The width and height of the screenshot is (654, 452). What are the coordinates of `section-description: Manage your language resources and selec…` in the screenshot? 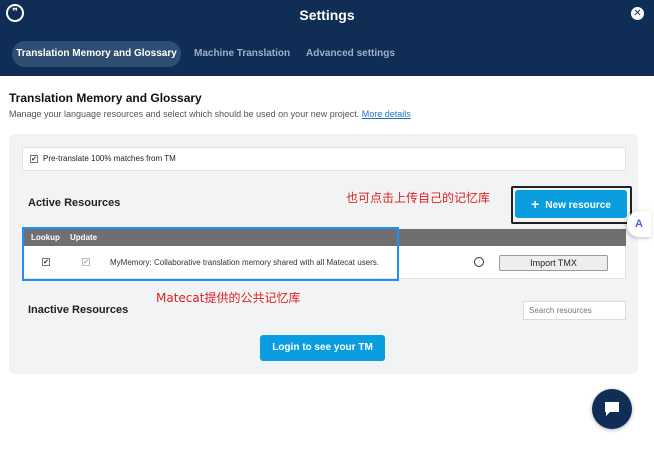 It's located at (210, 114).